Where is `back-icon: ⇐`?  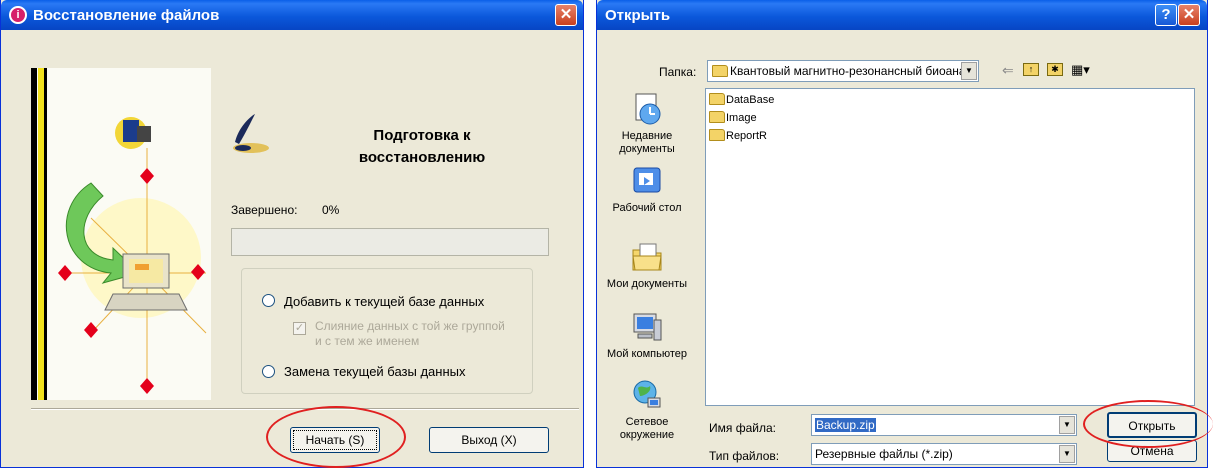
back-icon: ⇐ is located at coordinates (1008, 70).